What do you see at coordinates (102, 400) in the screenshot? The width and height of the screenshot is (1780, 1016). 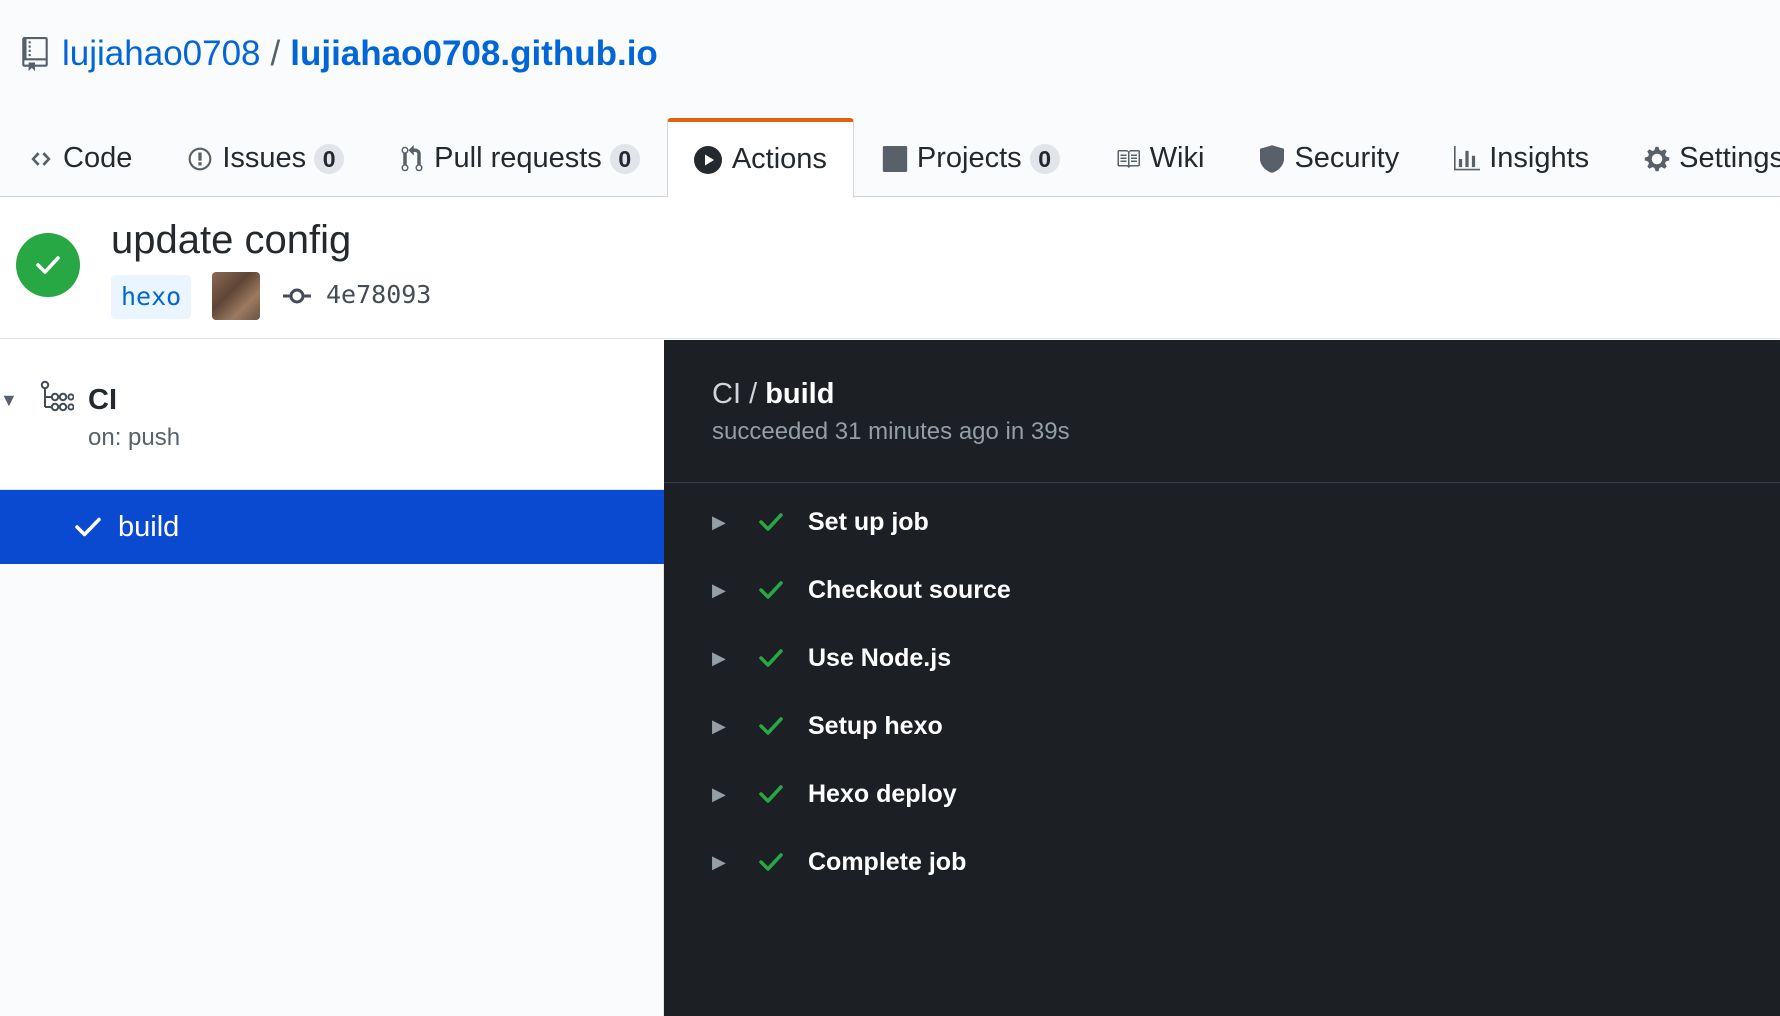 I see `workflow-name: CI` at bounding box center [102, 400].